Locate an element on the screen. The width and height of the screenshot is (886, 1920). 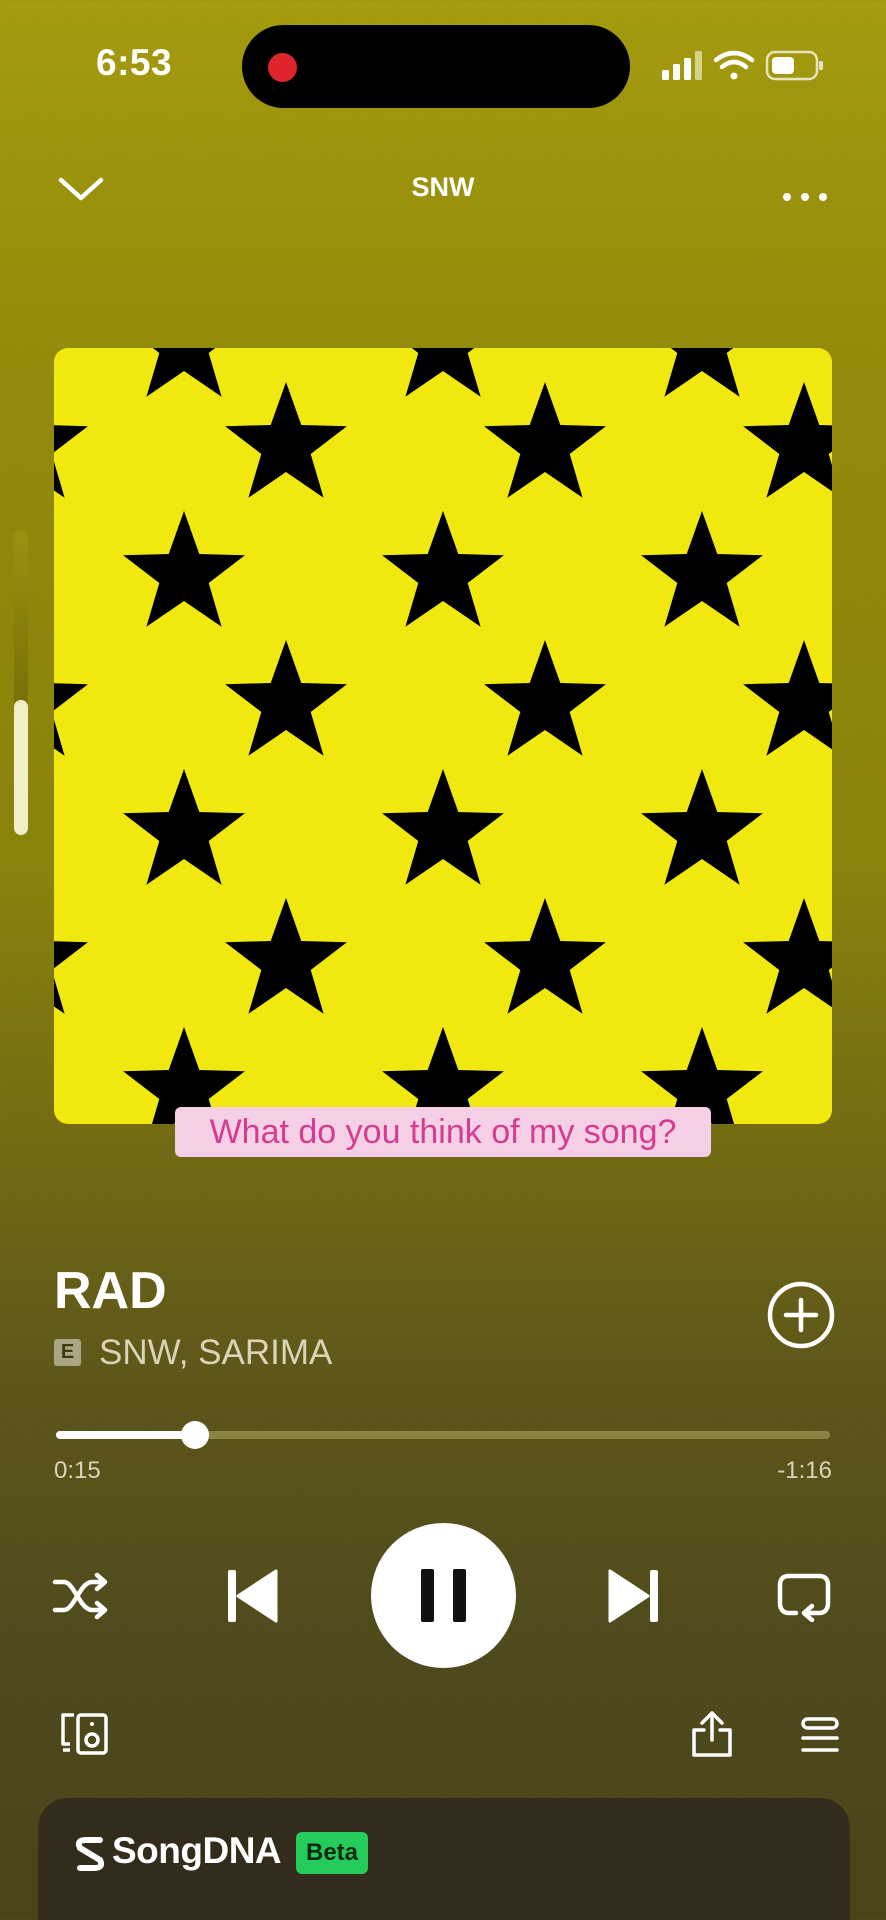
player-header: SNW is located at coordinates (443, 190).